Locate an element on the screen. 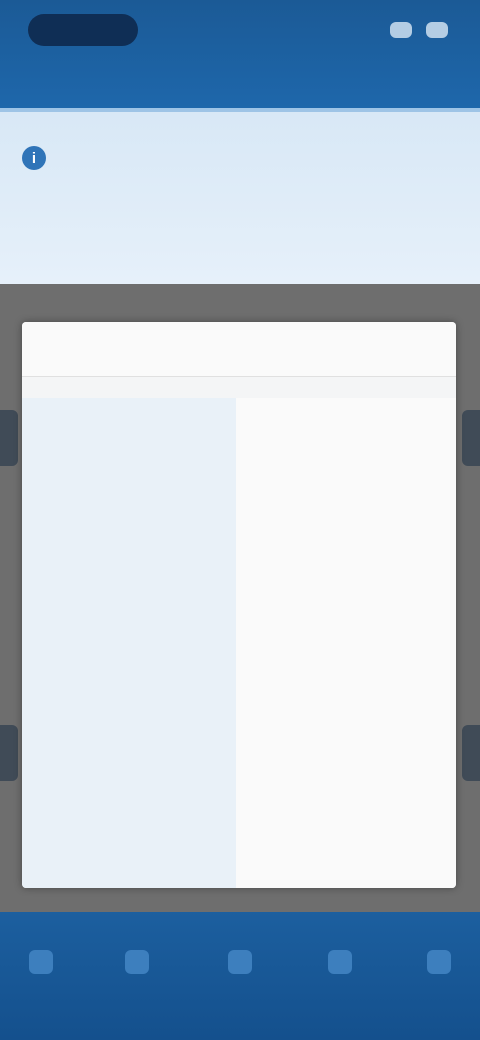 Image resolution: width=480 pixels, height=1040 pixels. nav-item-home is located at coordinates (41, 966).